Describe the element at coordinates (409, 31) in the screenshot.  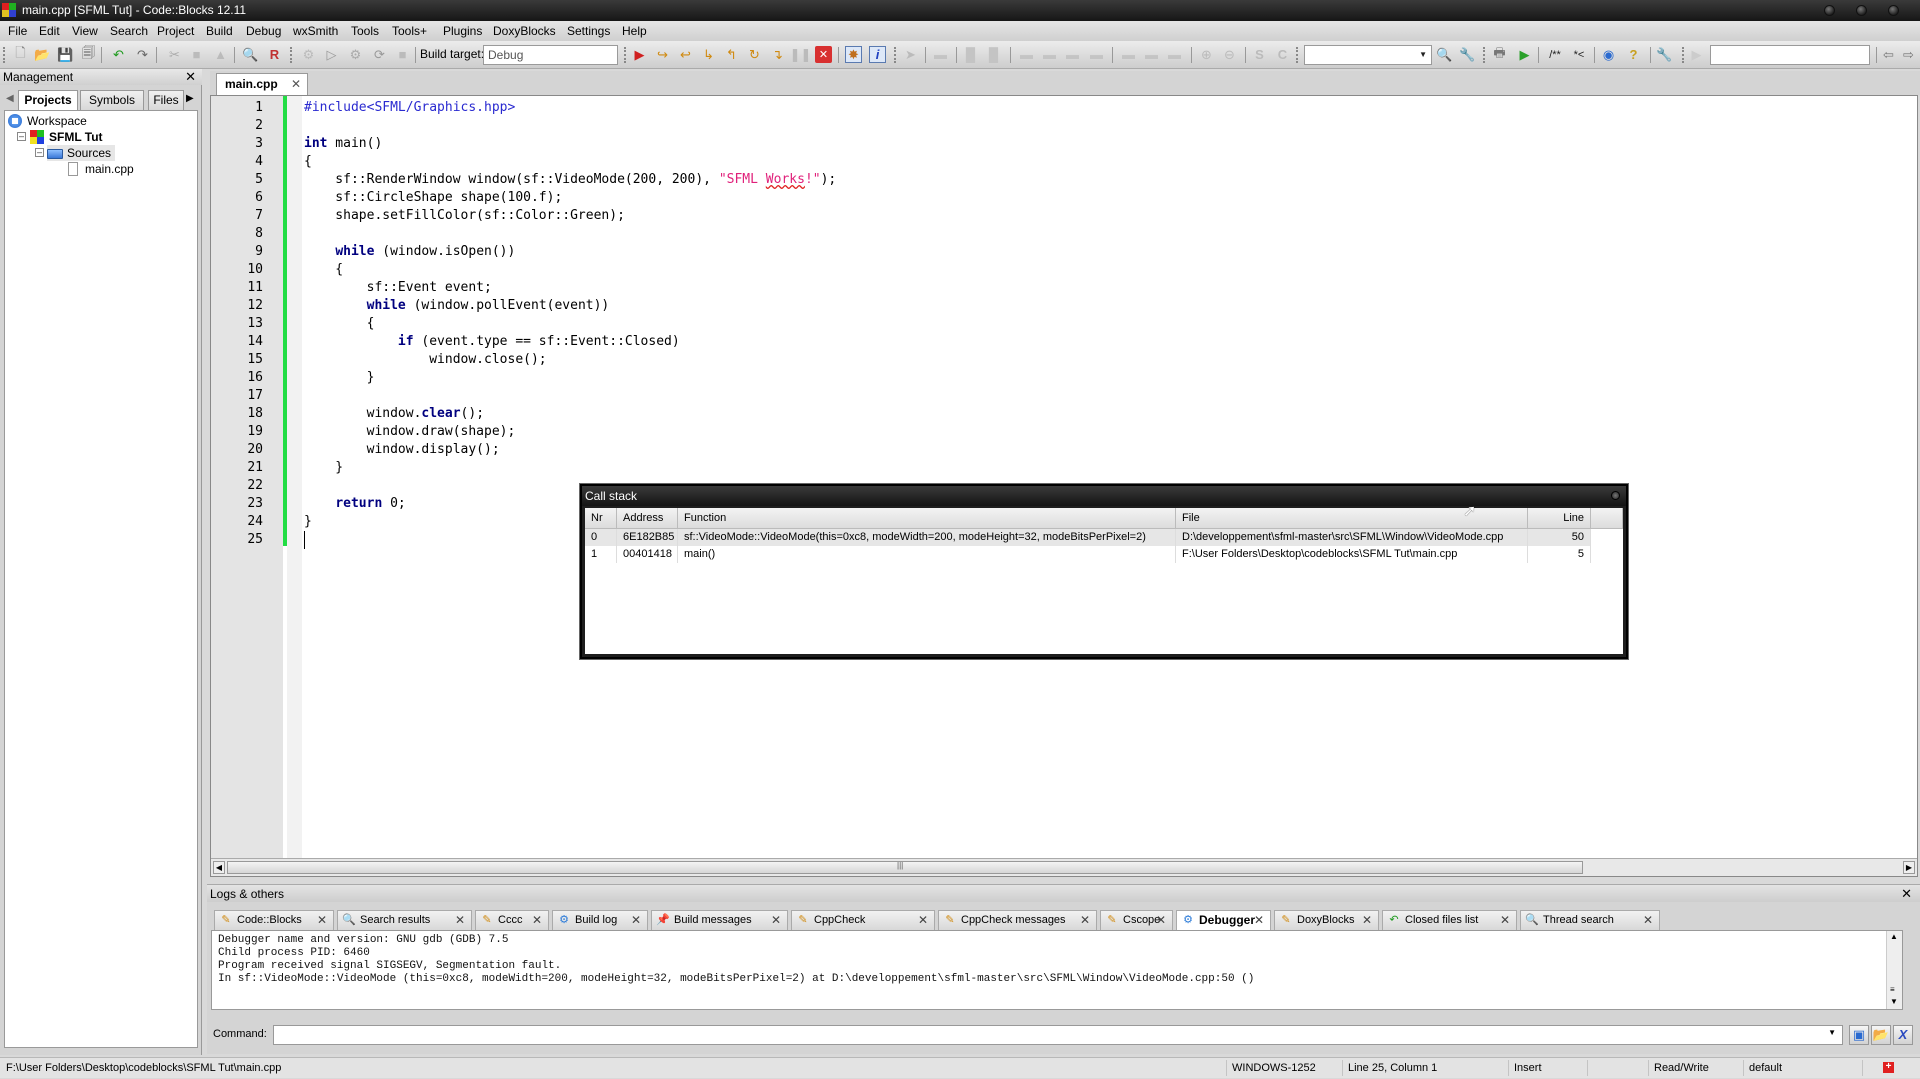
I see `menu-tools-plus: Tools+` at that location.